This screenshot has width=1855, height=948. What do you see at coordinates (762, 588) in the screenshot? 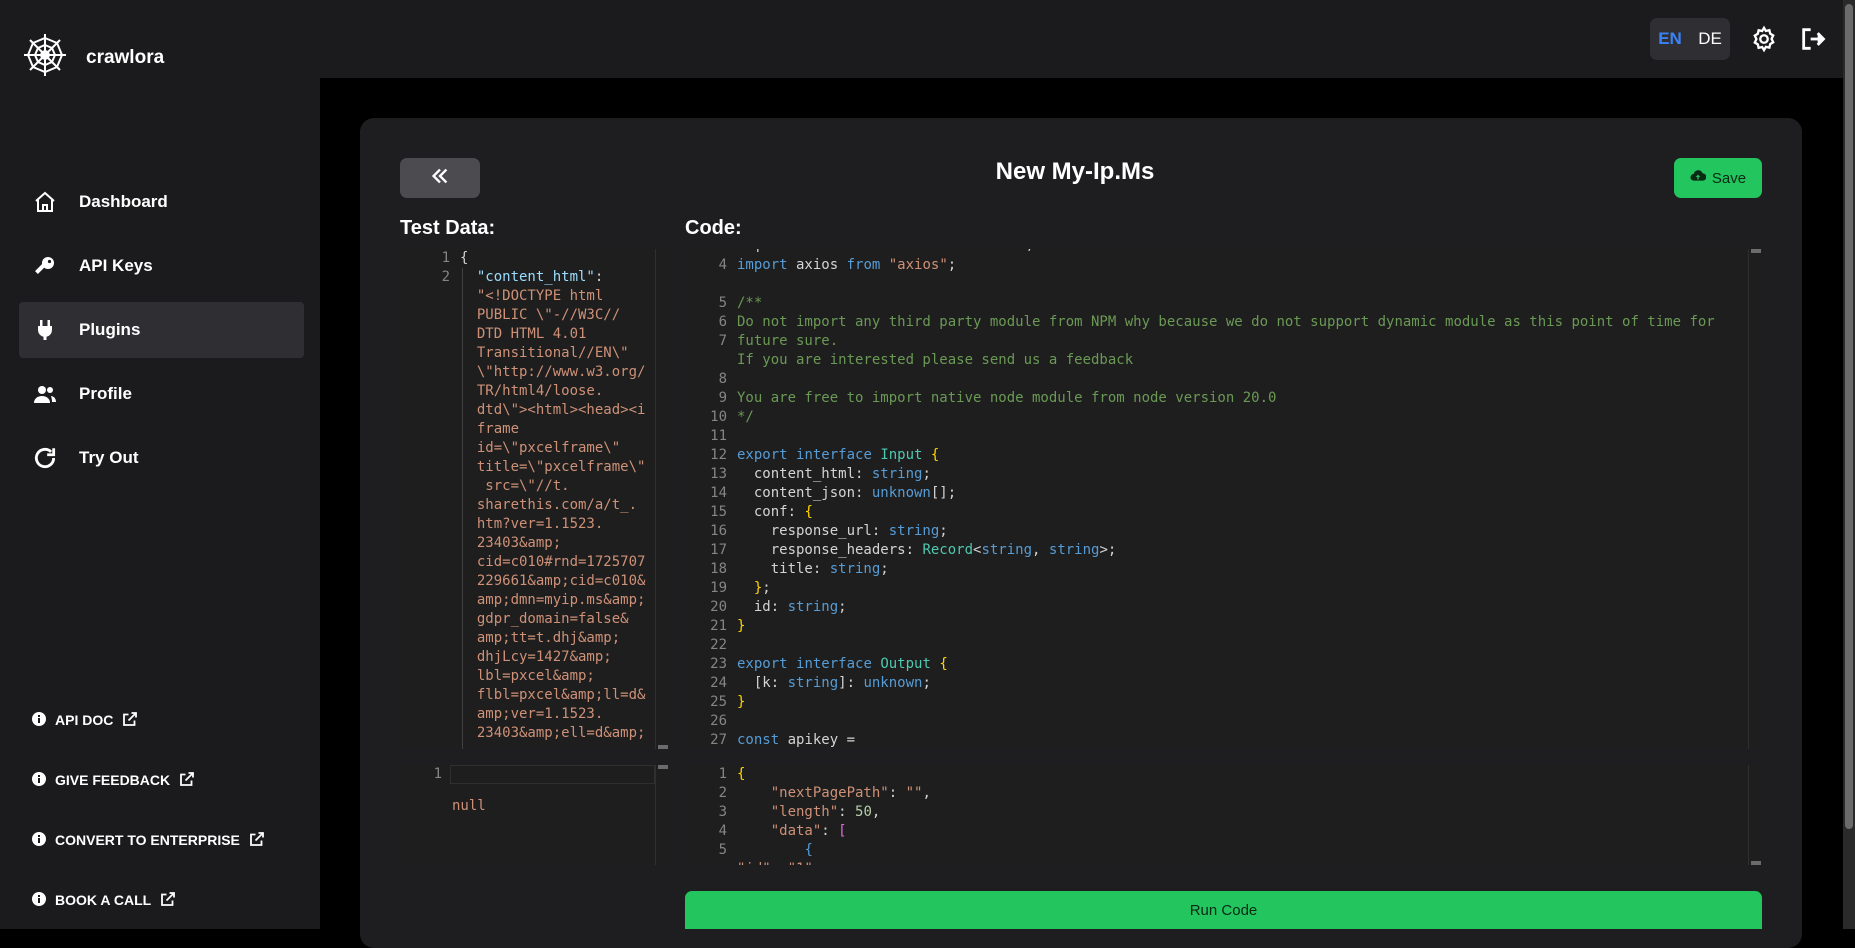
I see `code-line: };` at bounding box center [762, 588].